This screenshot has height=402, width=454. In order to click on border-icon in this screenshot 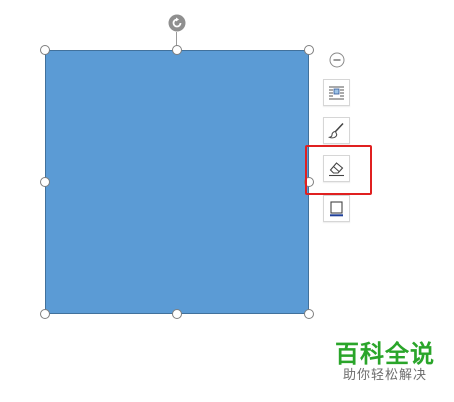, I will do `click(336, 209)`.